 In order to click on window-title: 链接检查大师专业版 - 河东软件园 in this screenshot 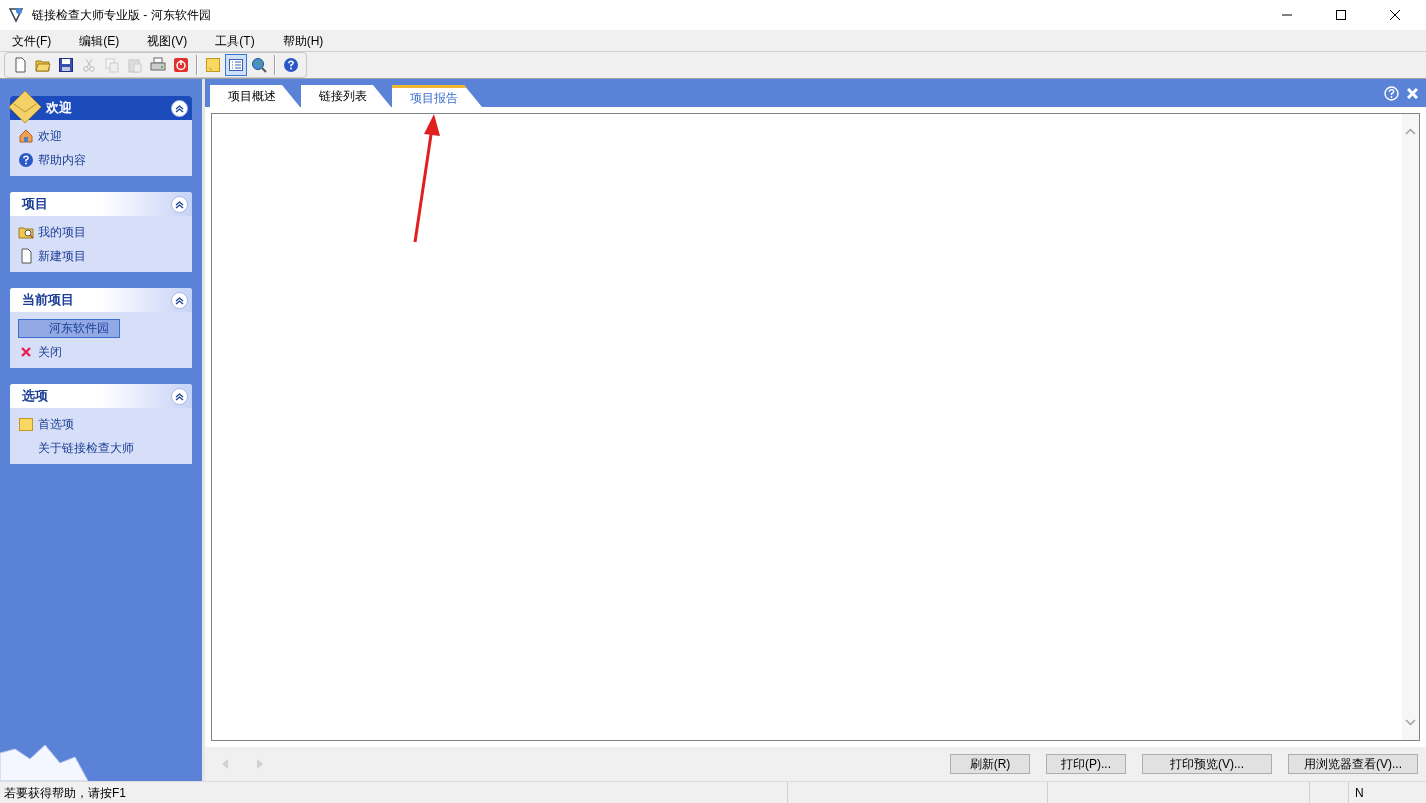, I will do `click(121, 15)`.